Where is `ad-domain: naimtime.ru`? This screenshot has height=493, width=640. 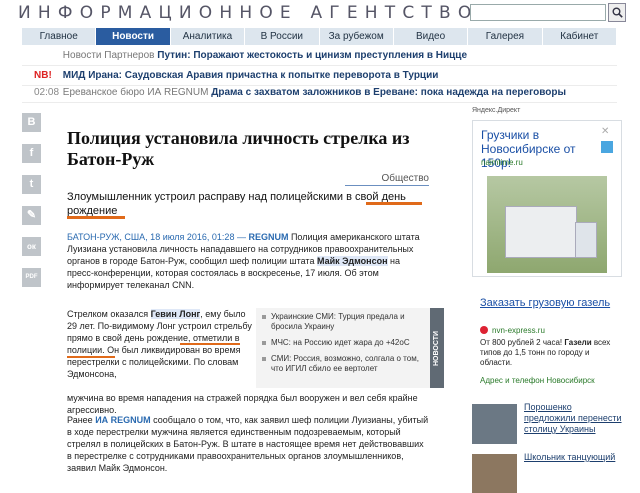 ad-domain: naimtime.ru is located at coordinates (502, 162).